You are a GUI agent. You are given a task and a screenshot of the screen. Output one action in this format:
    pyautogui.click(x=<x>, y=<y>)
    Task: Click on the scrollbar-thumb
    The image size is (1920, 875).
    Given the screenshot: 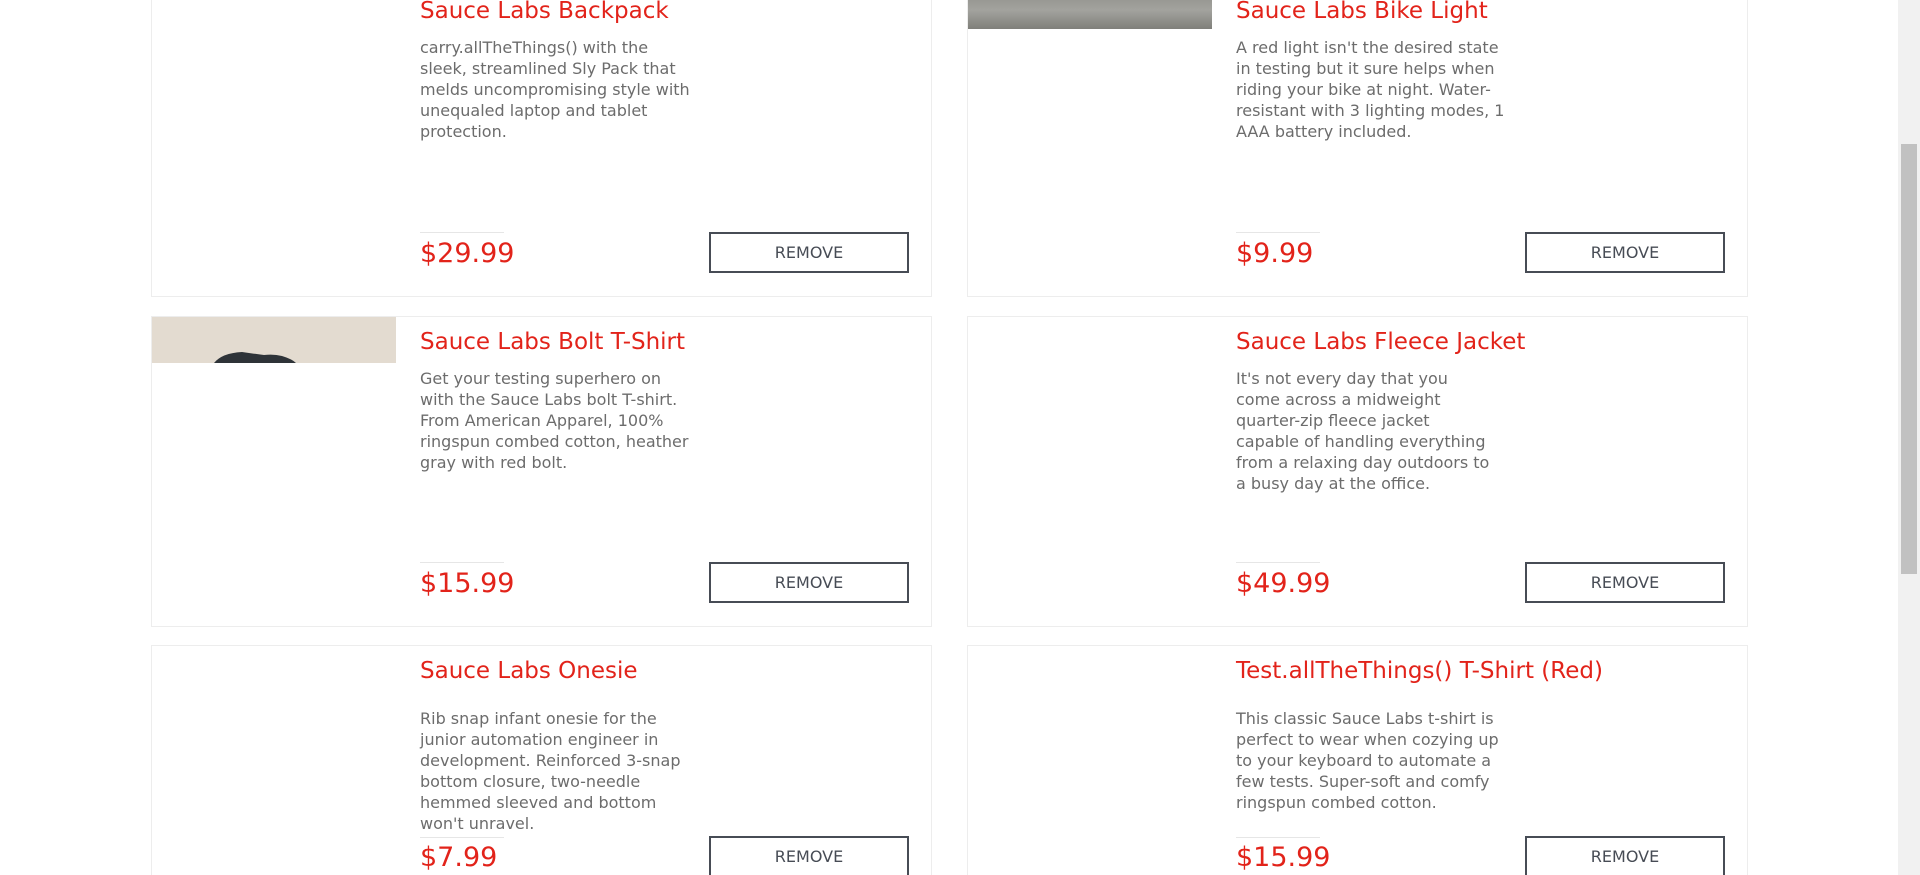 What is the action you would take?
    pyautogui.click(x=1909, y=359)
    